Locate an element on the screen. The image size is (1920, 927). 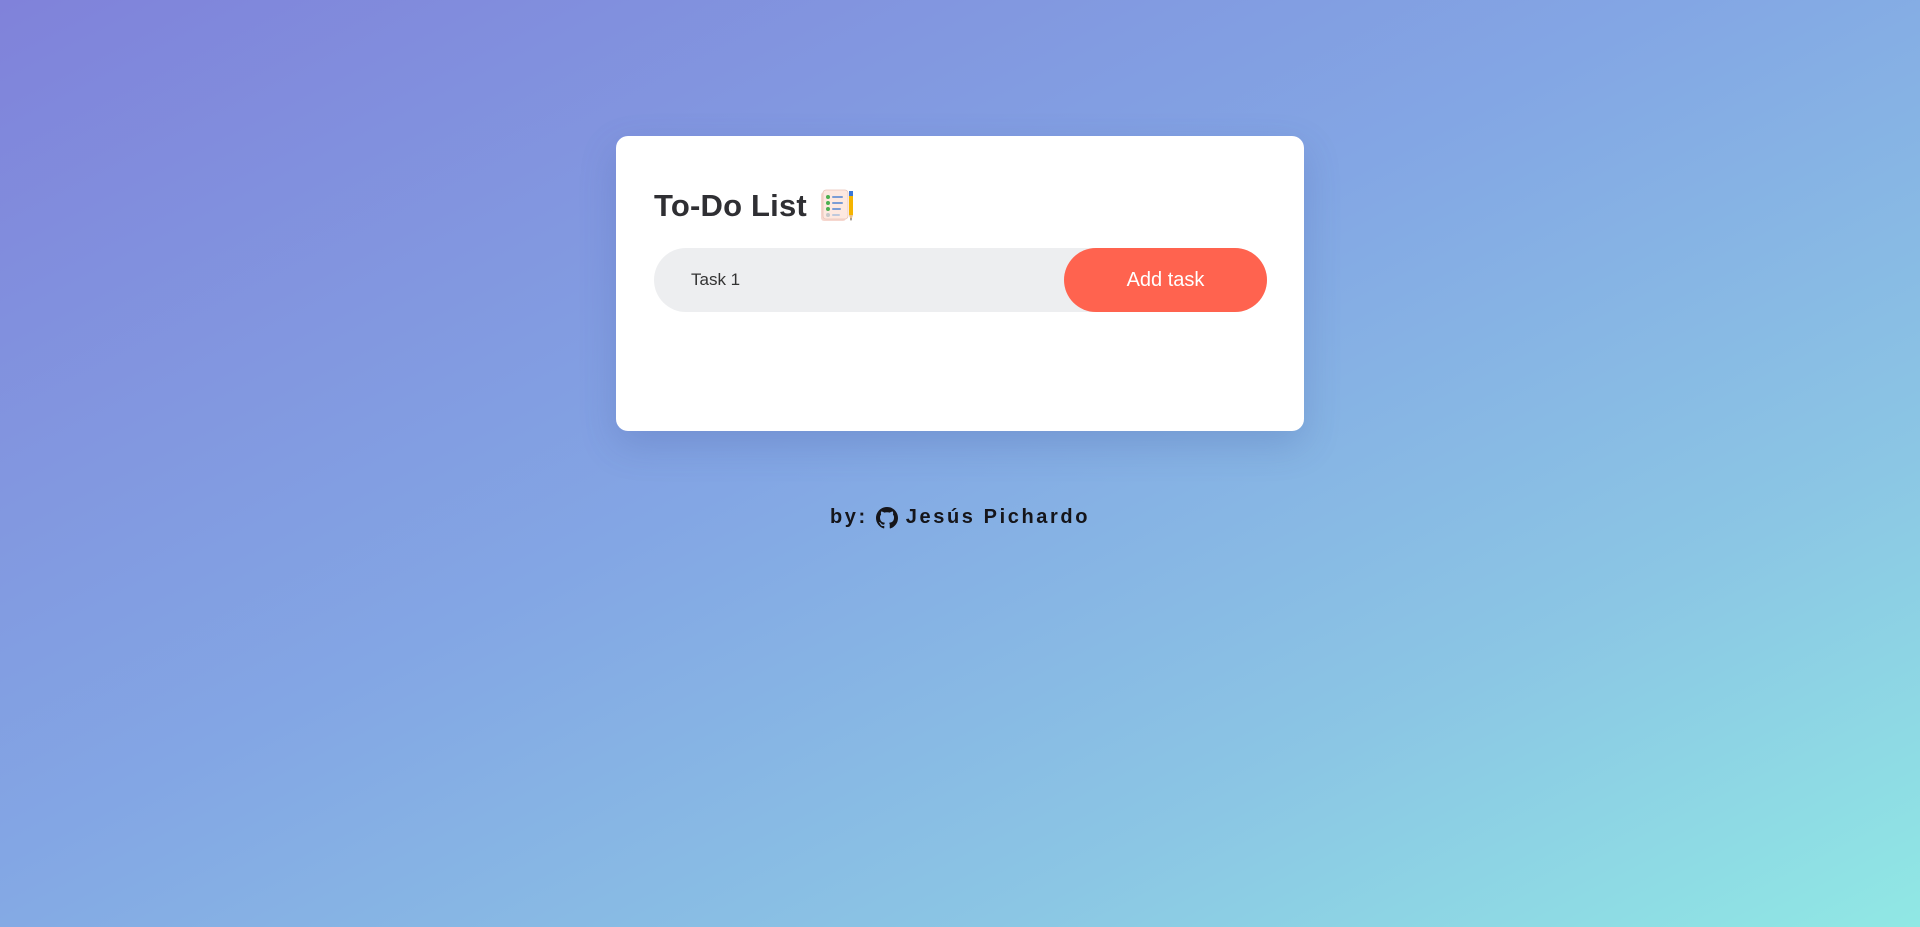
page-title: To-Do List is located at coordinates (730, 205).